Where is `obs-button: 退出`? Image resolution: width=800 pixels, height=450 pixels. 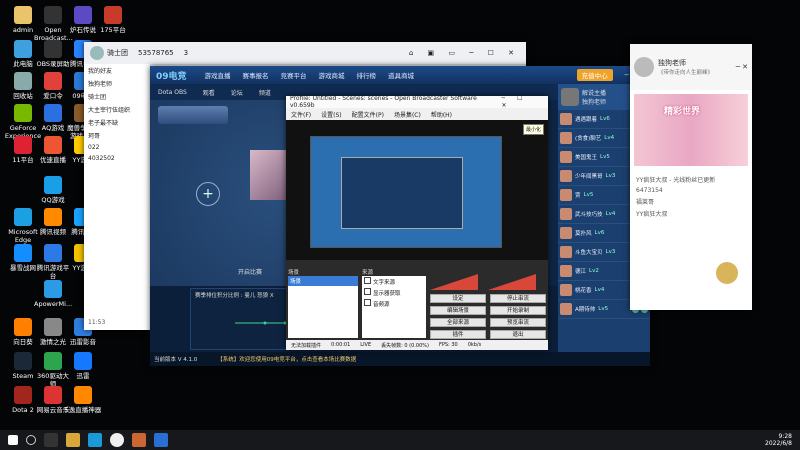 obs-button: 退出 is located at coordinates (518, 334).